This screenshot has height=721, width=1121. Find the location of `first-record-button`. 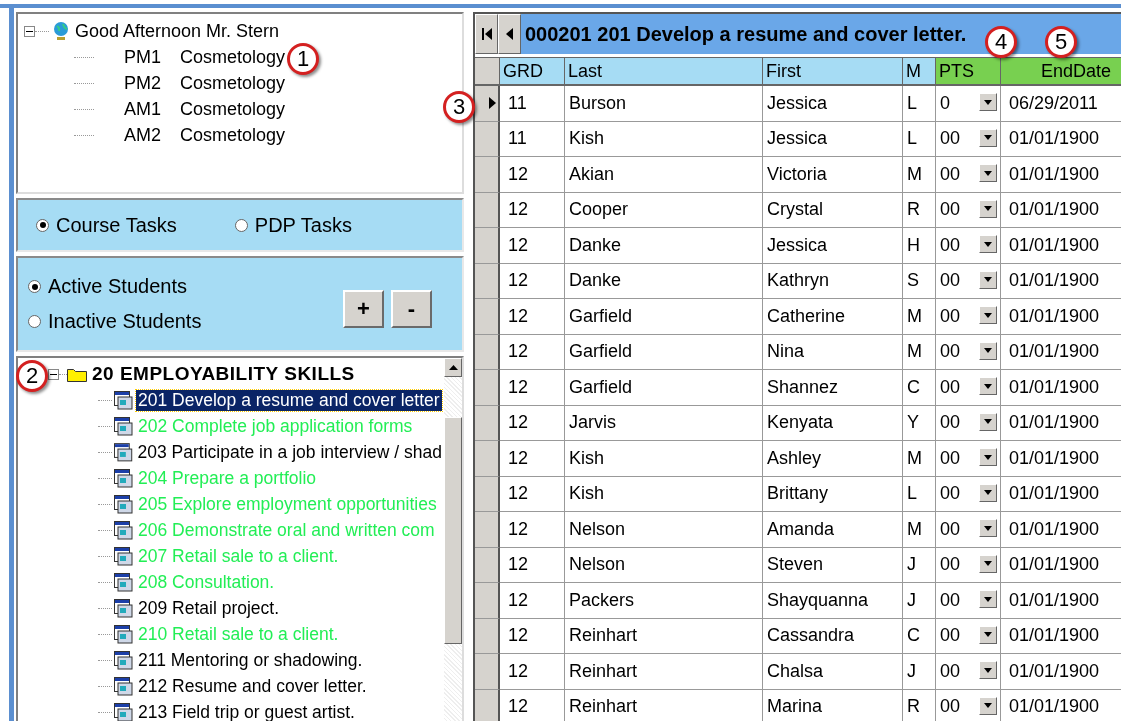

first-record-button is located at coordinates (486, 34).